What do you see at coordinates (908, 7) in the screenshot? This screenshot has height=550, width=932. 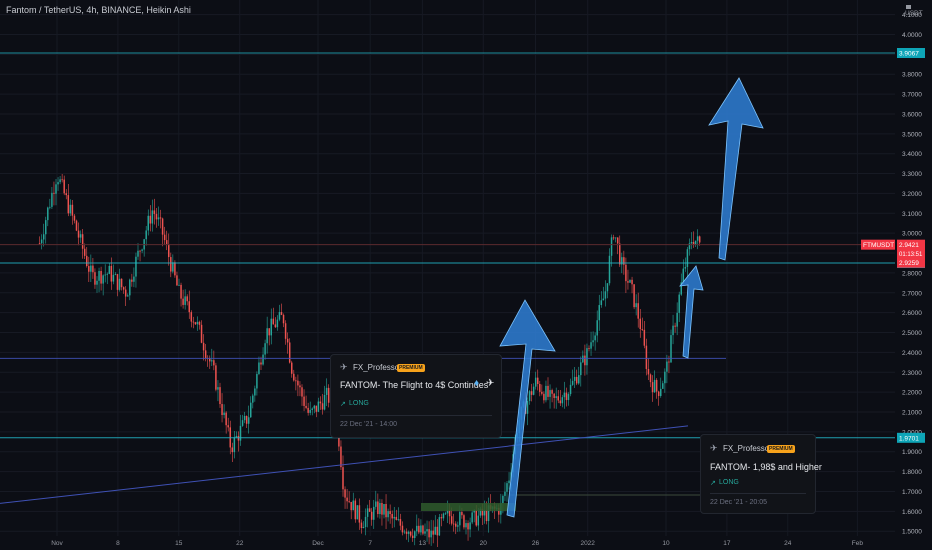 I see `lock-icon` at bounding box center [908, 7].